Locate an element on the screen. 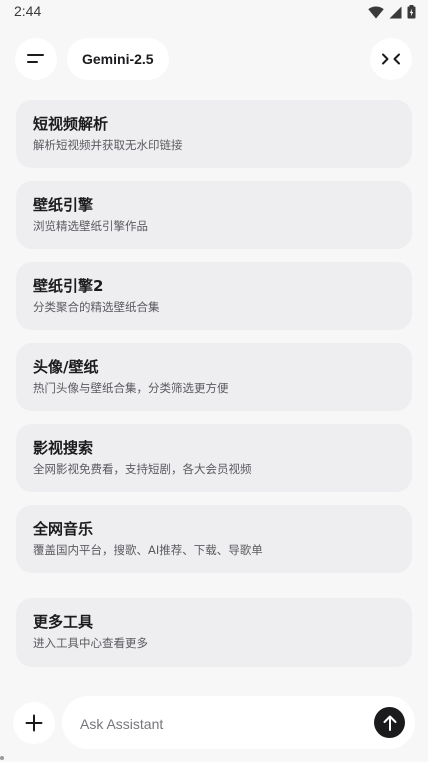 The height and width of the screenshot is (762, 428). battery-icon is located at coordinates (411, 12).